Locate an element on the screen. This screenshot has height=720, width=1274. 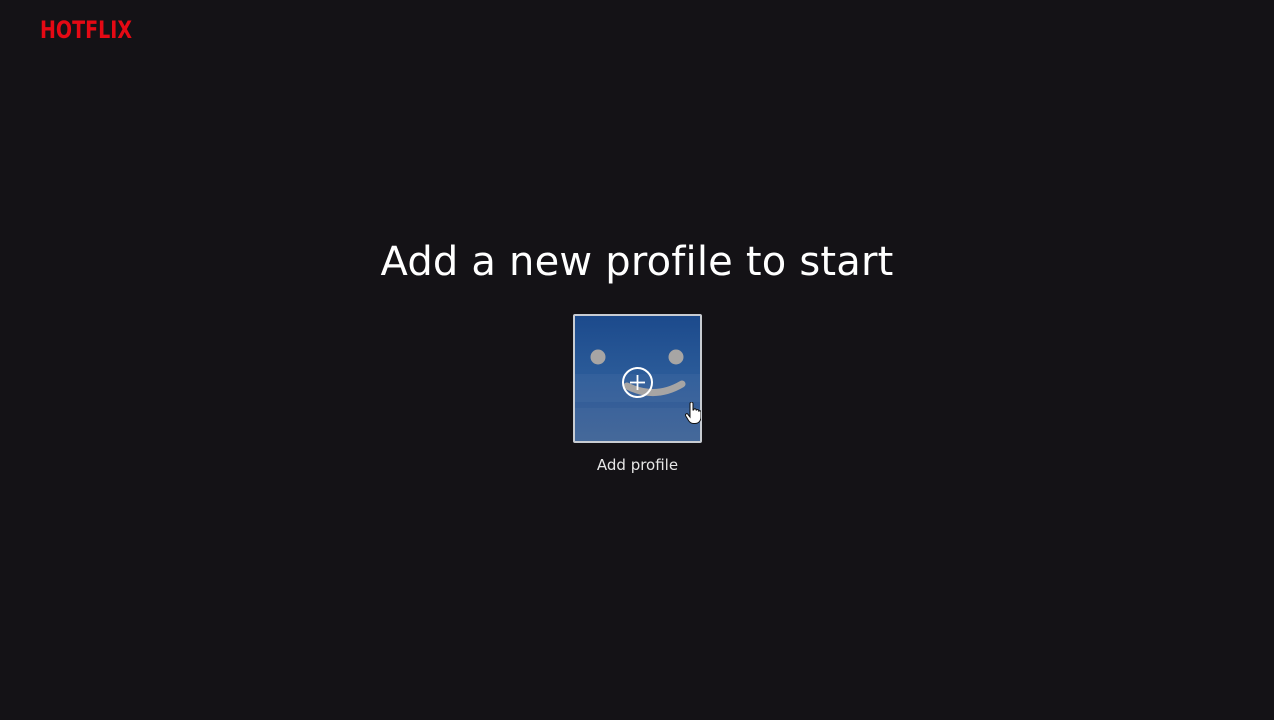
svg-text: HOTFLIX is located at coordinates (86, 29).